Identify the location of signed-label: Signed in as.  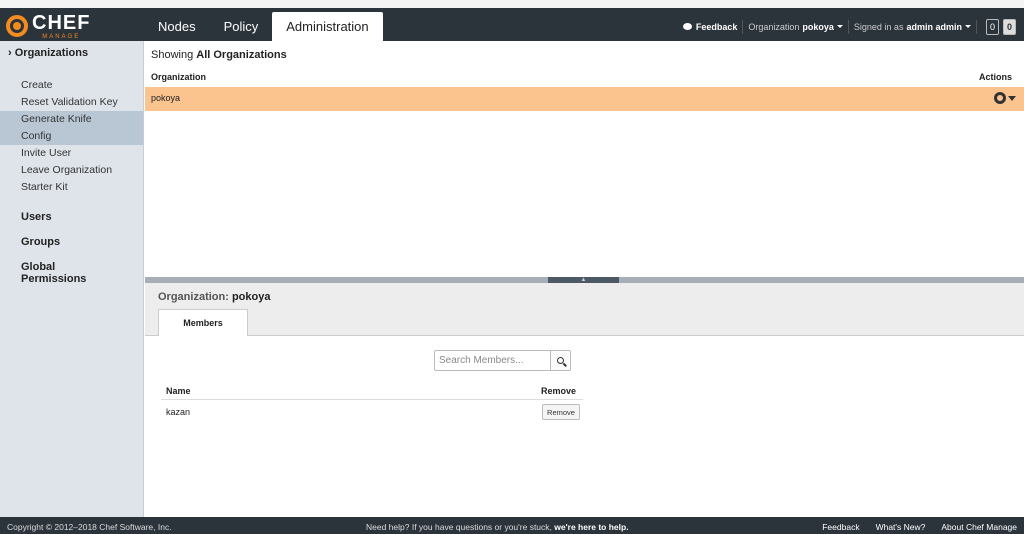
(878, 26).